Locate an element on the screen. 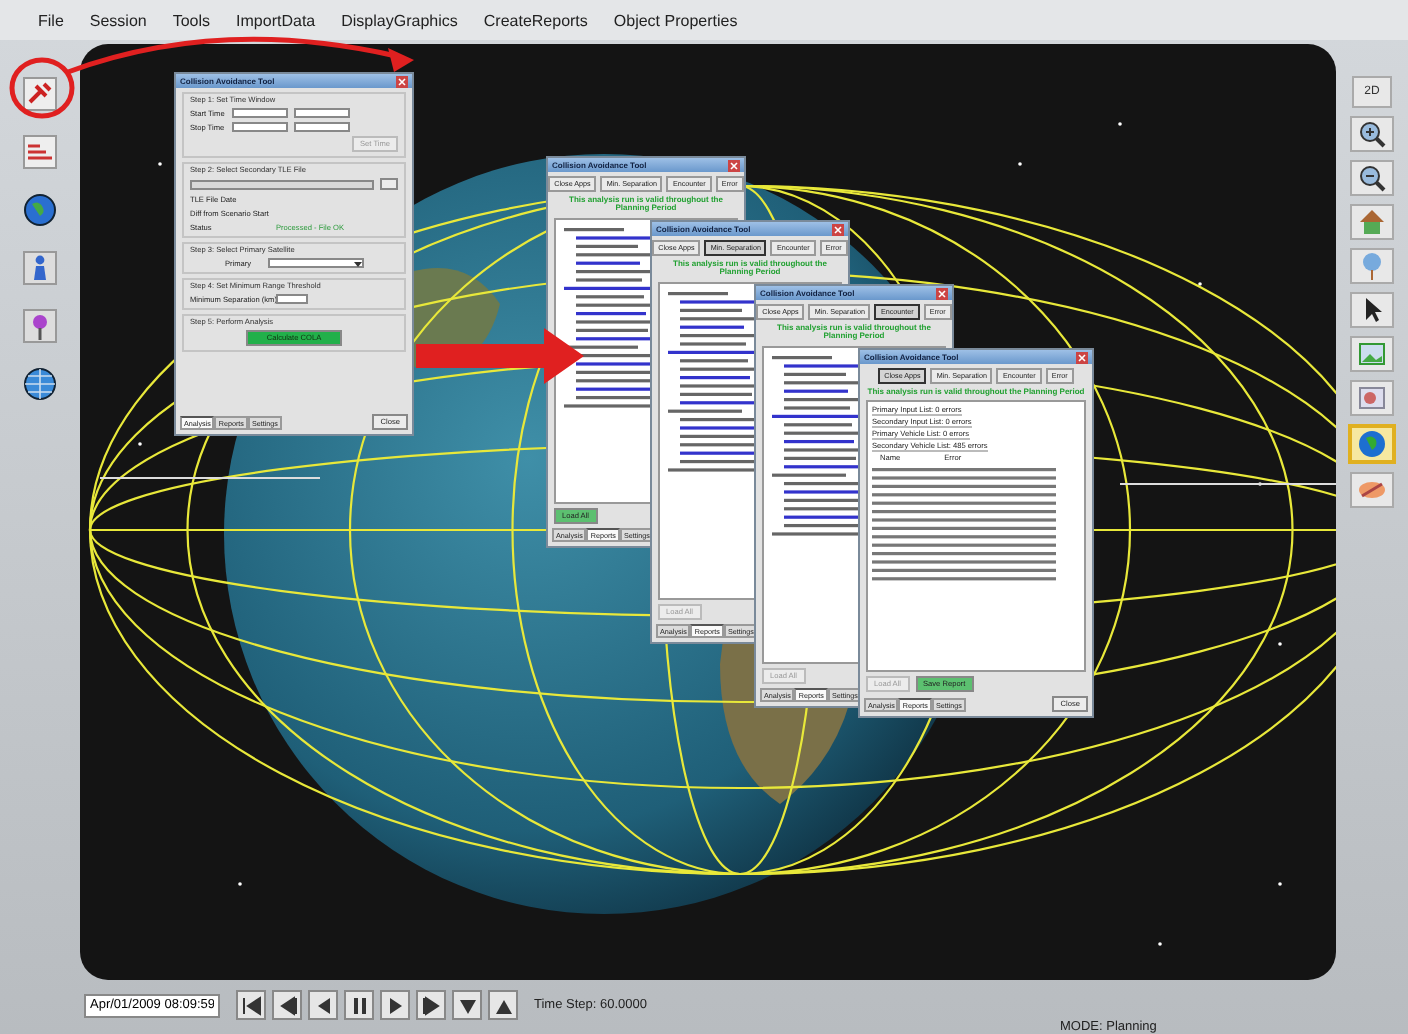 Image resolution: width=1408 pixels, height=1034 pixels. annotation-circle is located at coordinates (42, 88).